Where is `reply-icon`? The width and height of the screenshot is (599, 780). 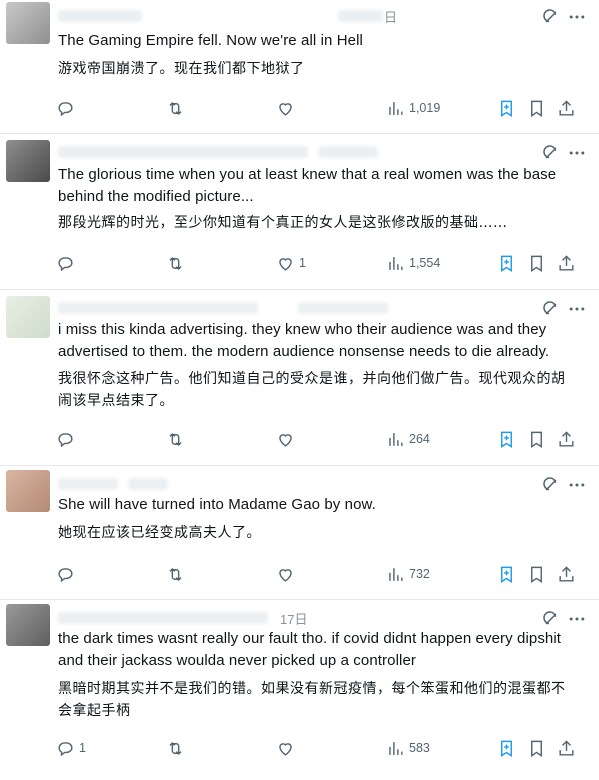 reply-icon is located at coordinates (65, 748).